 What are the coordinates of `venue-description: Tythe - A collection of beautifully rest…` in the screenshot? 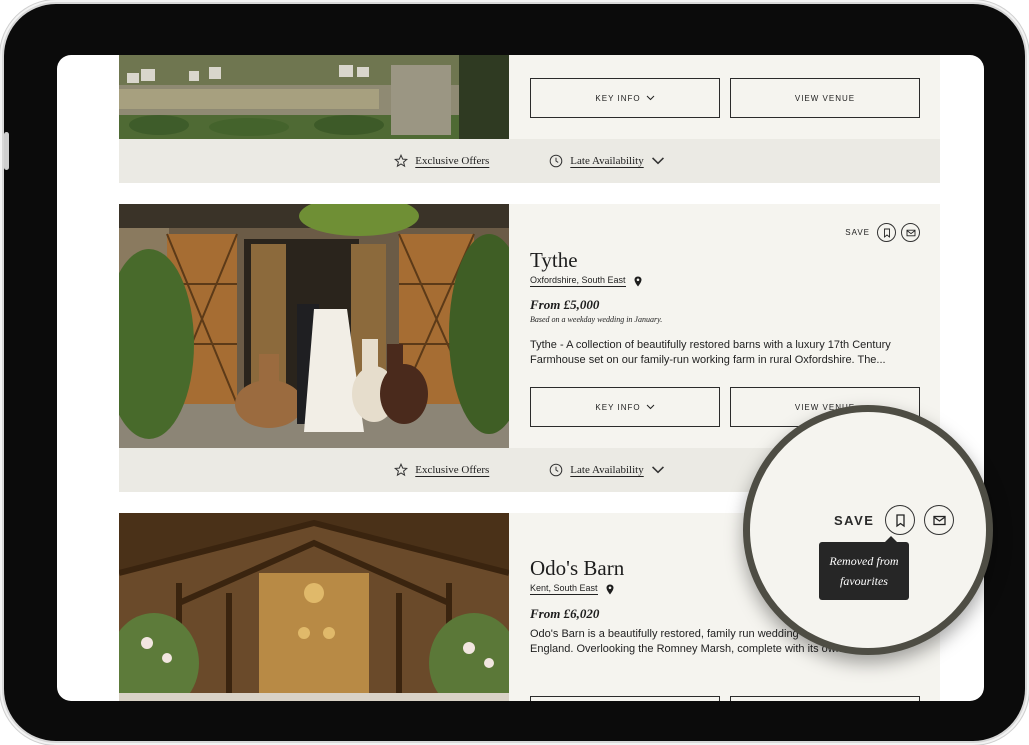 It's located at (710, 352).